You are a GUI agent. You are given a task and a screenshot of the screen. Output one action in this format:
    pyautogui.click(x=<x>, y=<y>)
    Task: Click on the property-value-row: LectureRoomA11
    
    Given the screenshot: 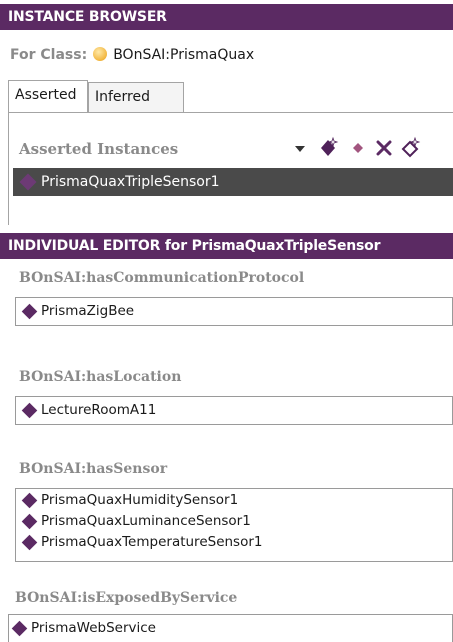 What is the action you would take?
    pyautogui.click(x=234, y=410)
    